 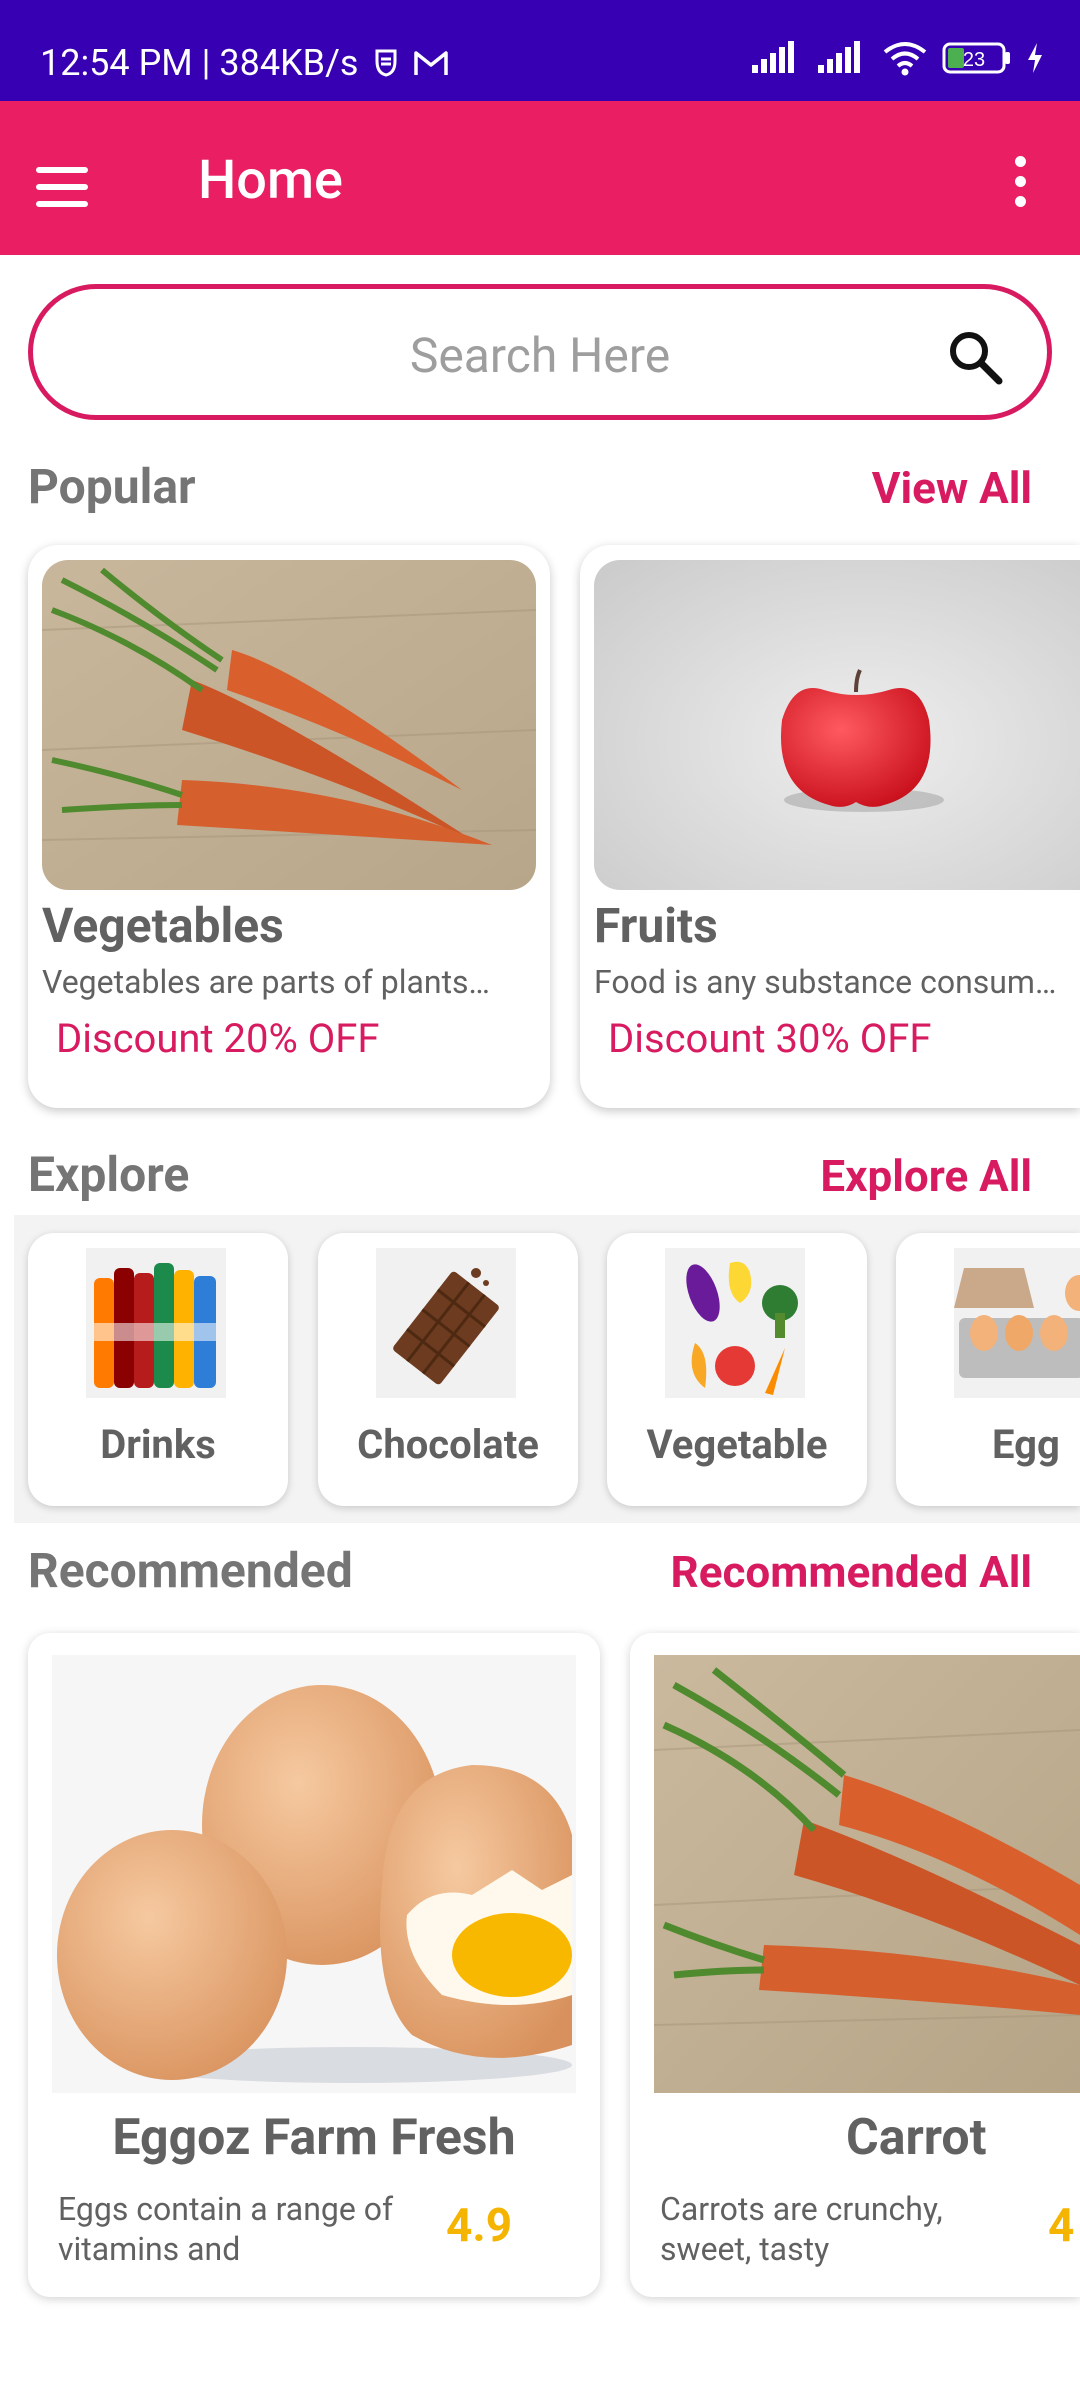 I want to click on category-egg: Egg, so click(x=988, y=1369).